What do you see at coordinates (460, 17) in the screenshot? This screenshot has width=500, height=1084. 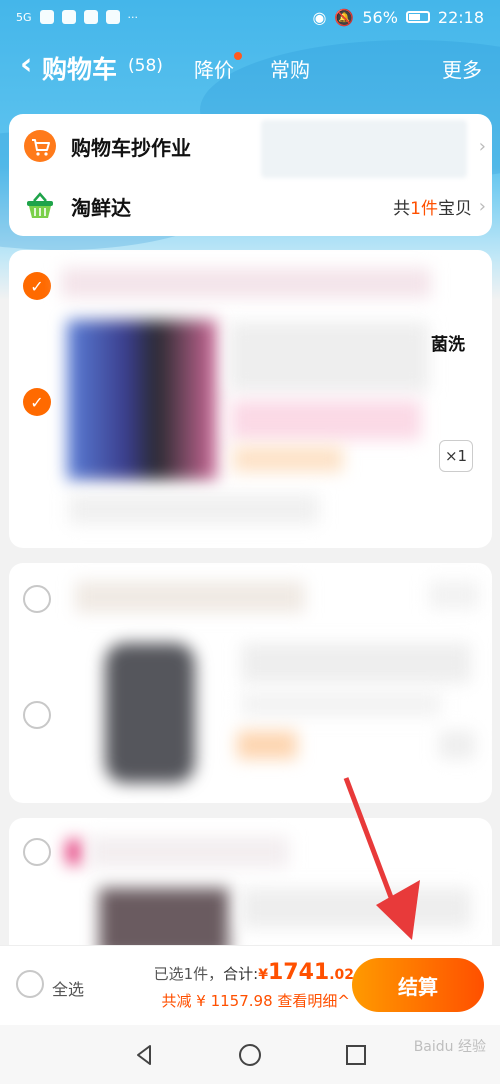 I see `clock: 22:18` at bounding box center [460, 17].